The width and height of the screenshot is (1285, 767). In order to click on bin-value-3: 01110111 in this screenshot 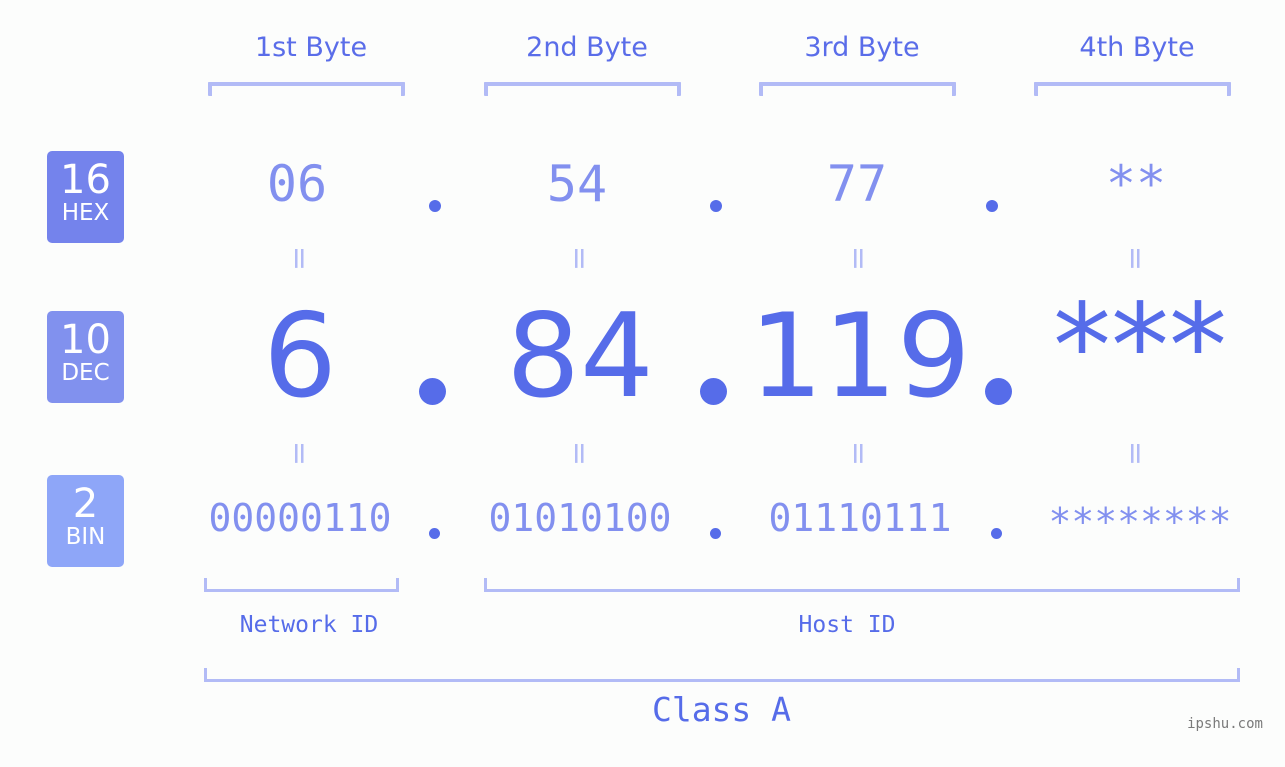, I will do `click(860, 518)`.